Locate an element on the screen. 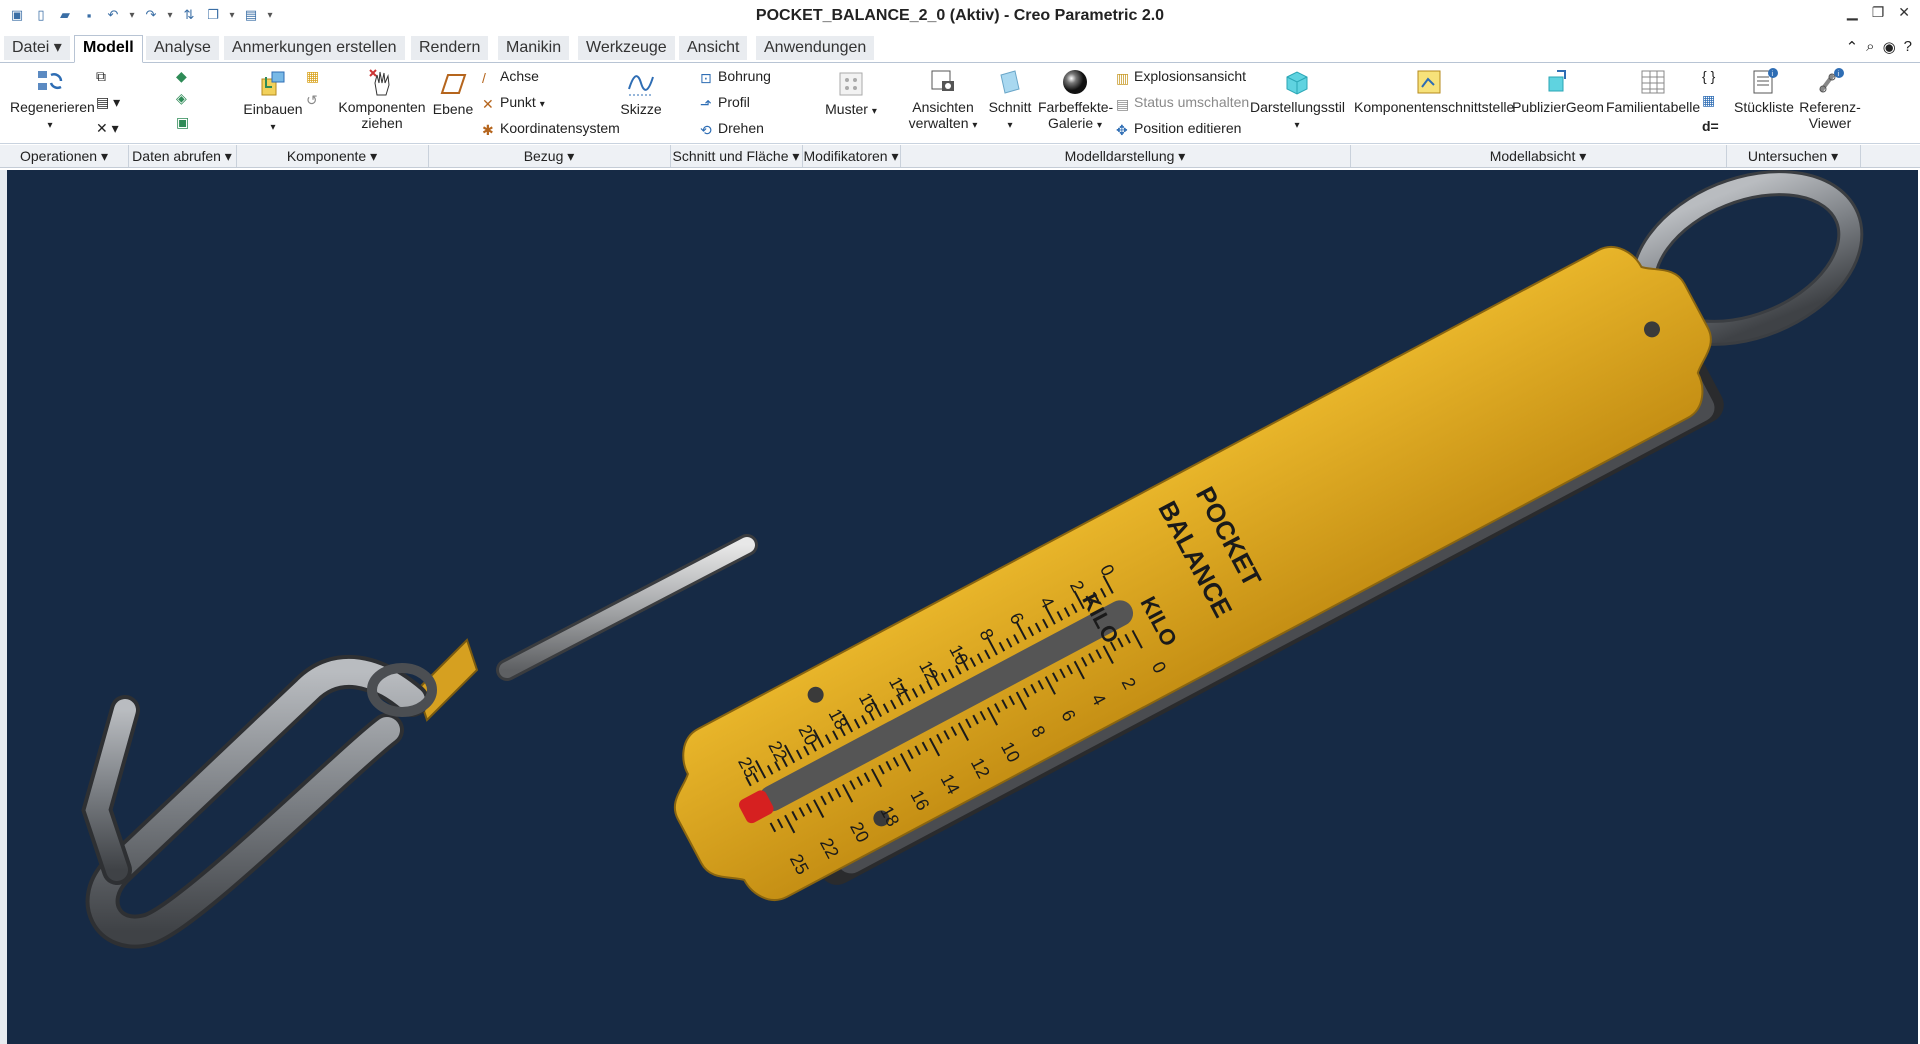 The height and width of the screenshot is (1044, 1920). appearance-sphere-icon is located at coordinates (1075, 82).